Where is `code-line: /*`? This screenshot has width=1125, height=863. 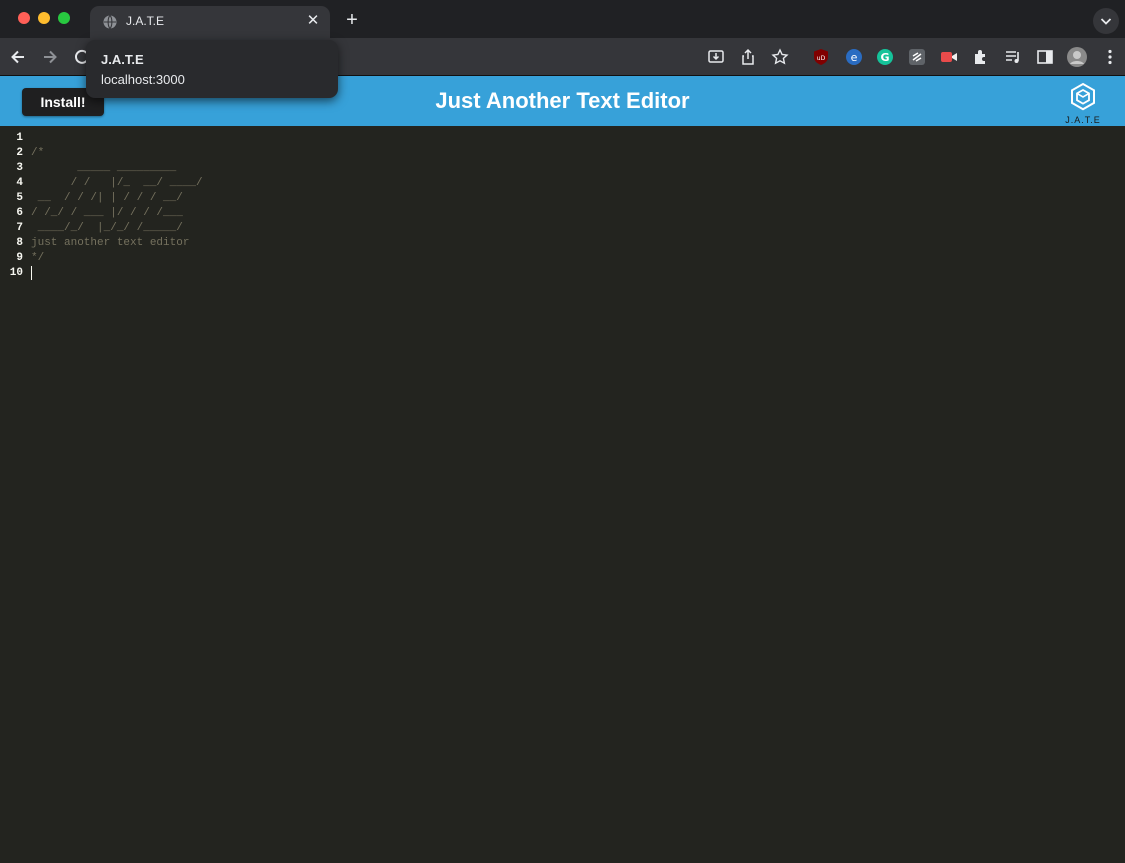 code-line: /* is located at coordinates (117, 153).